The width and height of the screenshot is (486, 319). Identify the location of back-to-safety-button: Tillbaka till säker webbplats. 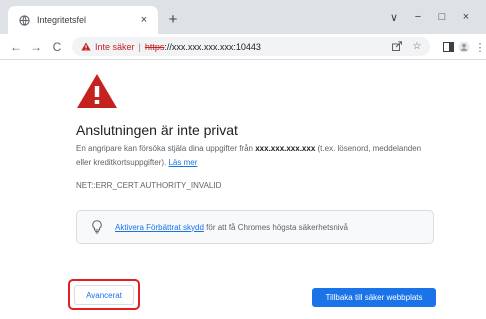
(374, 297).